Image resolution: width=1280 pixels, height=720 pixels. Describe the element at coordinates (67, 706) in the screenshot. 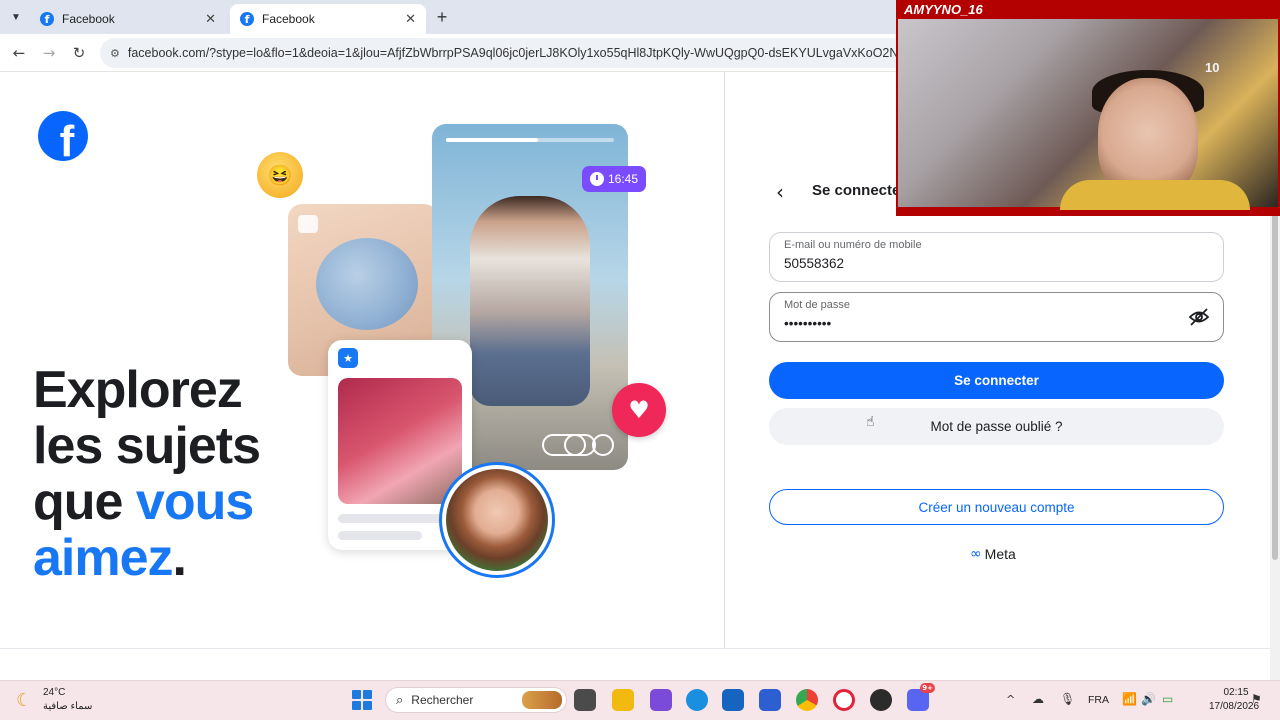

I see `weather-description: سماء صافية` at that location.